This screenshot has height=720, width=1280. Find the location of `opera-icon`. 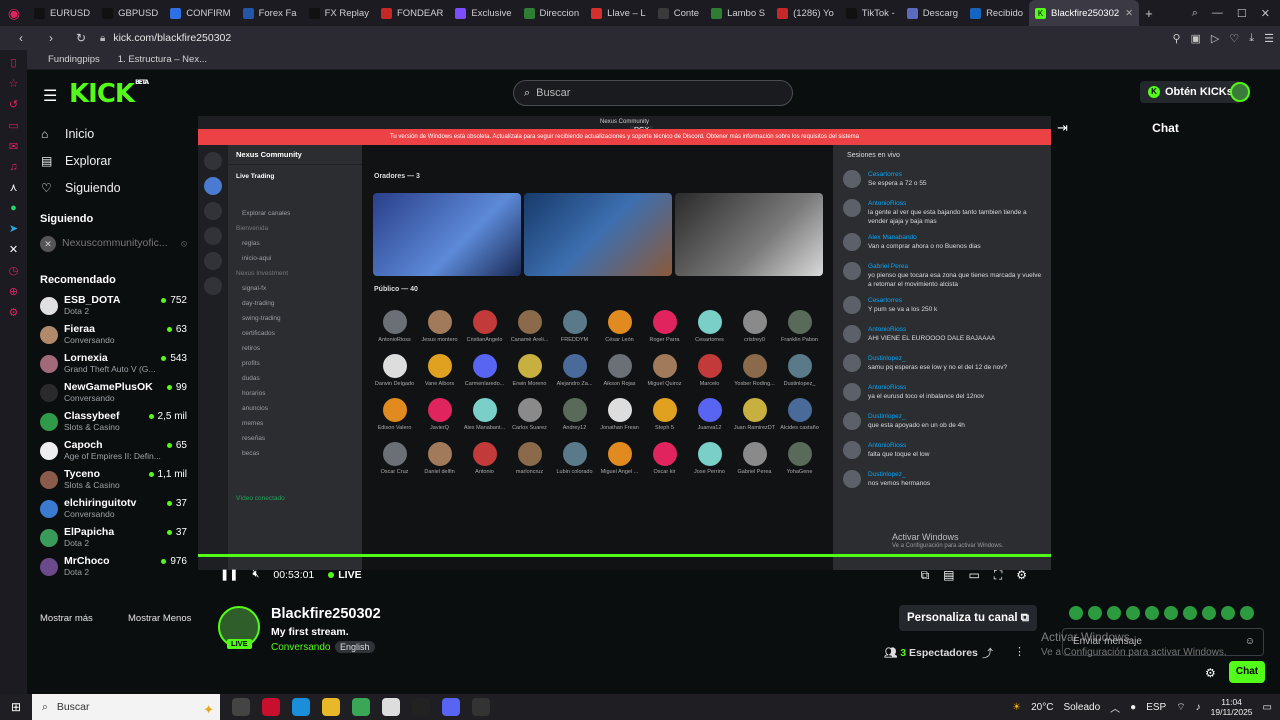

opera-icon is located at coordinates (271, 707).